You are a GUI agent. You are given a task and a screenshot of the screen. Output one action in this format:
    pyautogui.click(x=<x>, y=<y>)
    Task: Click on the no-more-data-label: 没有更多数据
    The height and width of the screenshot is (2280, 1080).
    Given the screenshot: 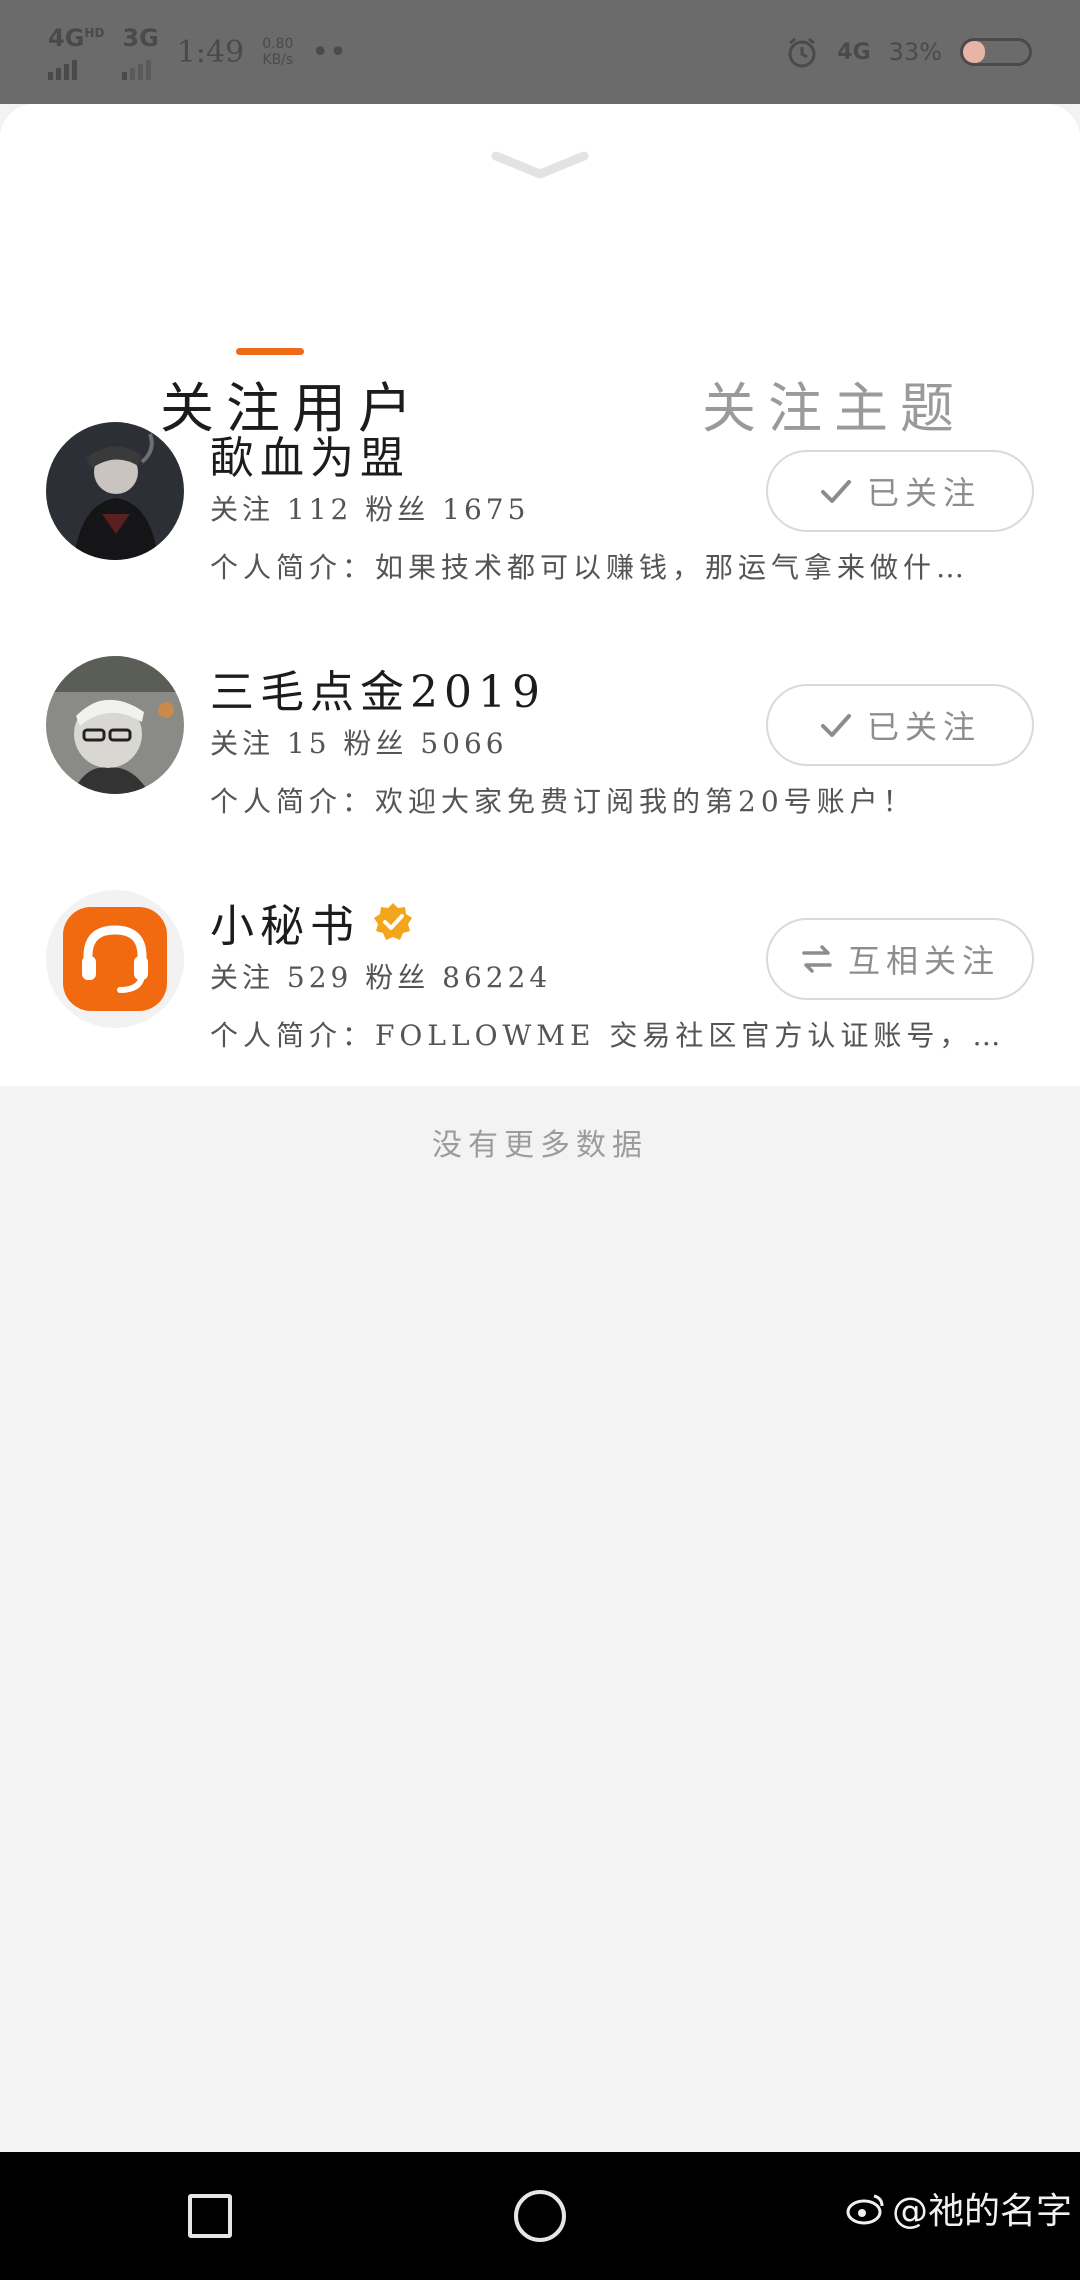 What is the action you would take?
    pyautogui.click(x=540, y=1145)
    